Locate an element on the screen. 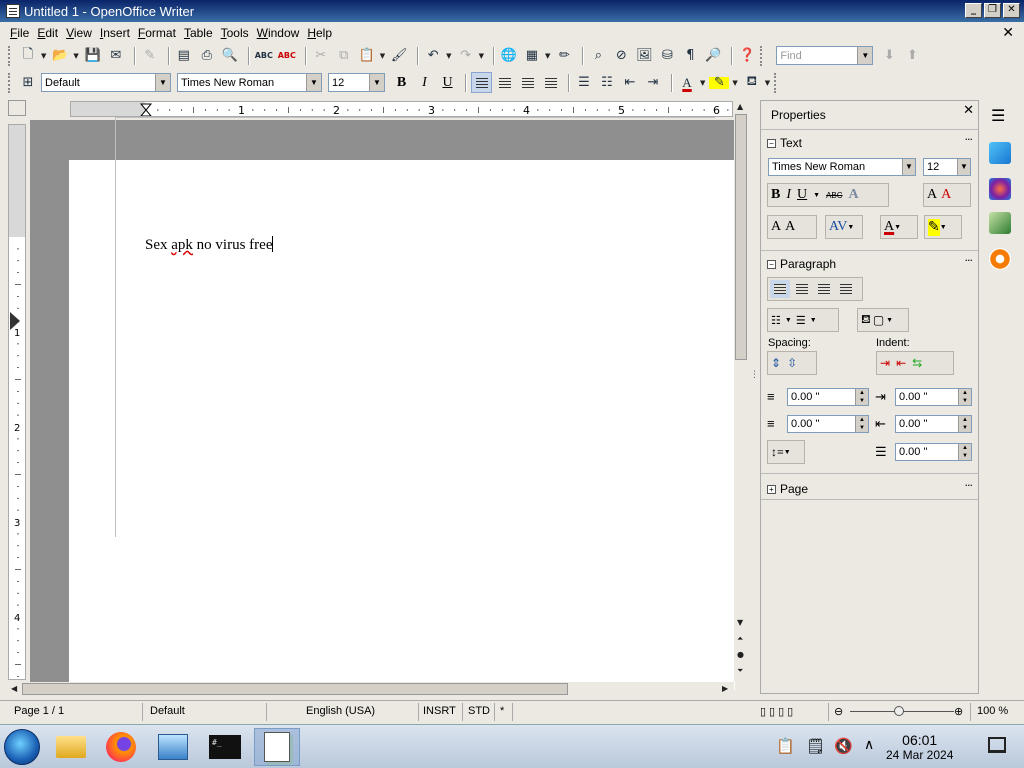 Image resolution: width=1024 pixels, height=768 pixels. sidebar-highlight-button: ✎ ▼ is located at coordinates (943, 227).